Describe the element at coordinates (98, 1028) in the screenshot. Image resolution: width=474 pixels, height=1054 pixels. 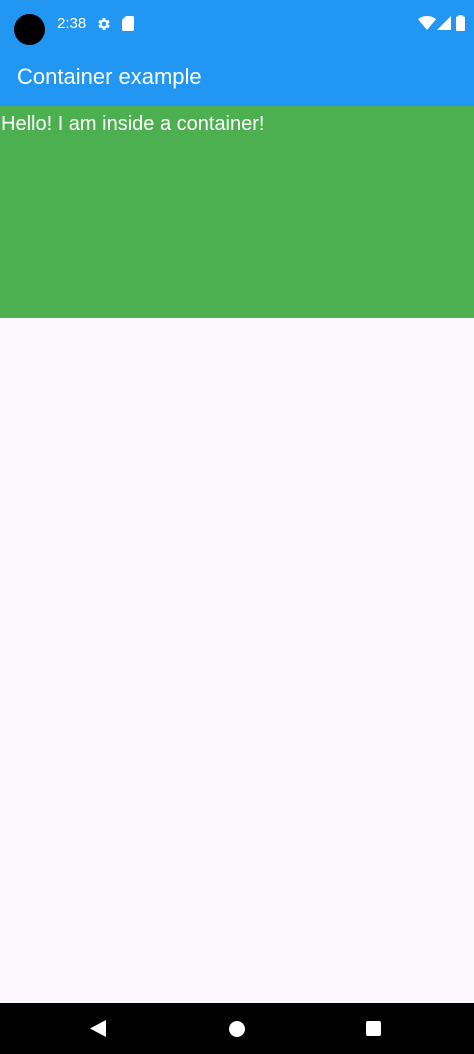
I see `back-icon` at that location.